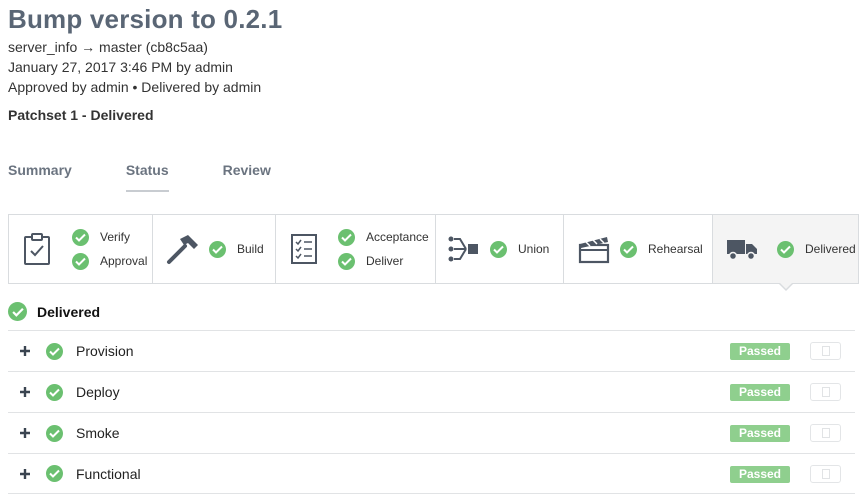  What do you see at coordinates (431, 432) in the screenshot?
I see `phase-row: Smoke Passed` at bounding box center [431, 432].